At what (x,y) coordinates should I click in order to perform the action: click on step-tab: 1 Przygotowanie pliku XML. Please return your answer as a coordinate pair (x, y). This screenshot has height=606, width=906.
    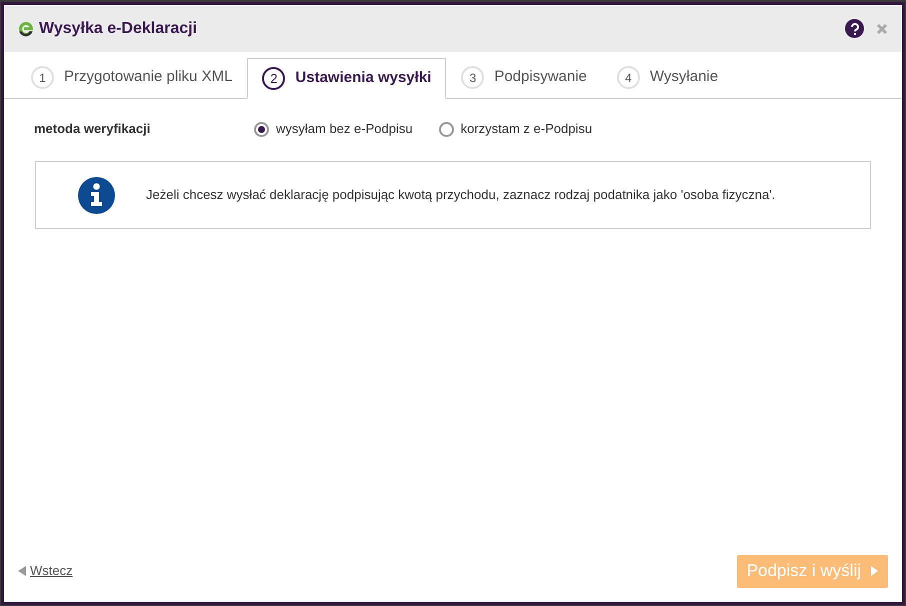
    Looking at the image, I should click on (132, 77).